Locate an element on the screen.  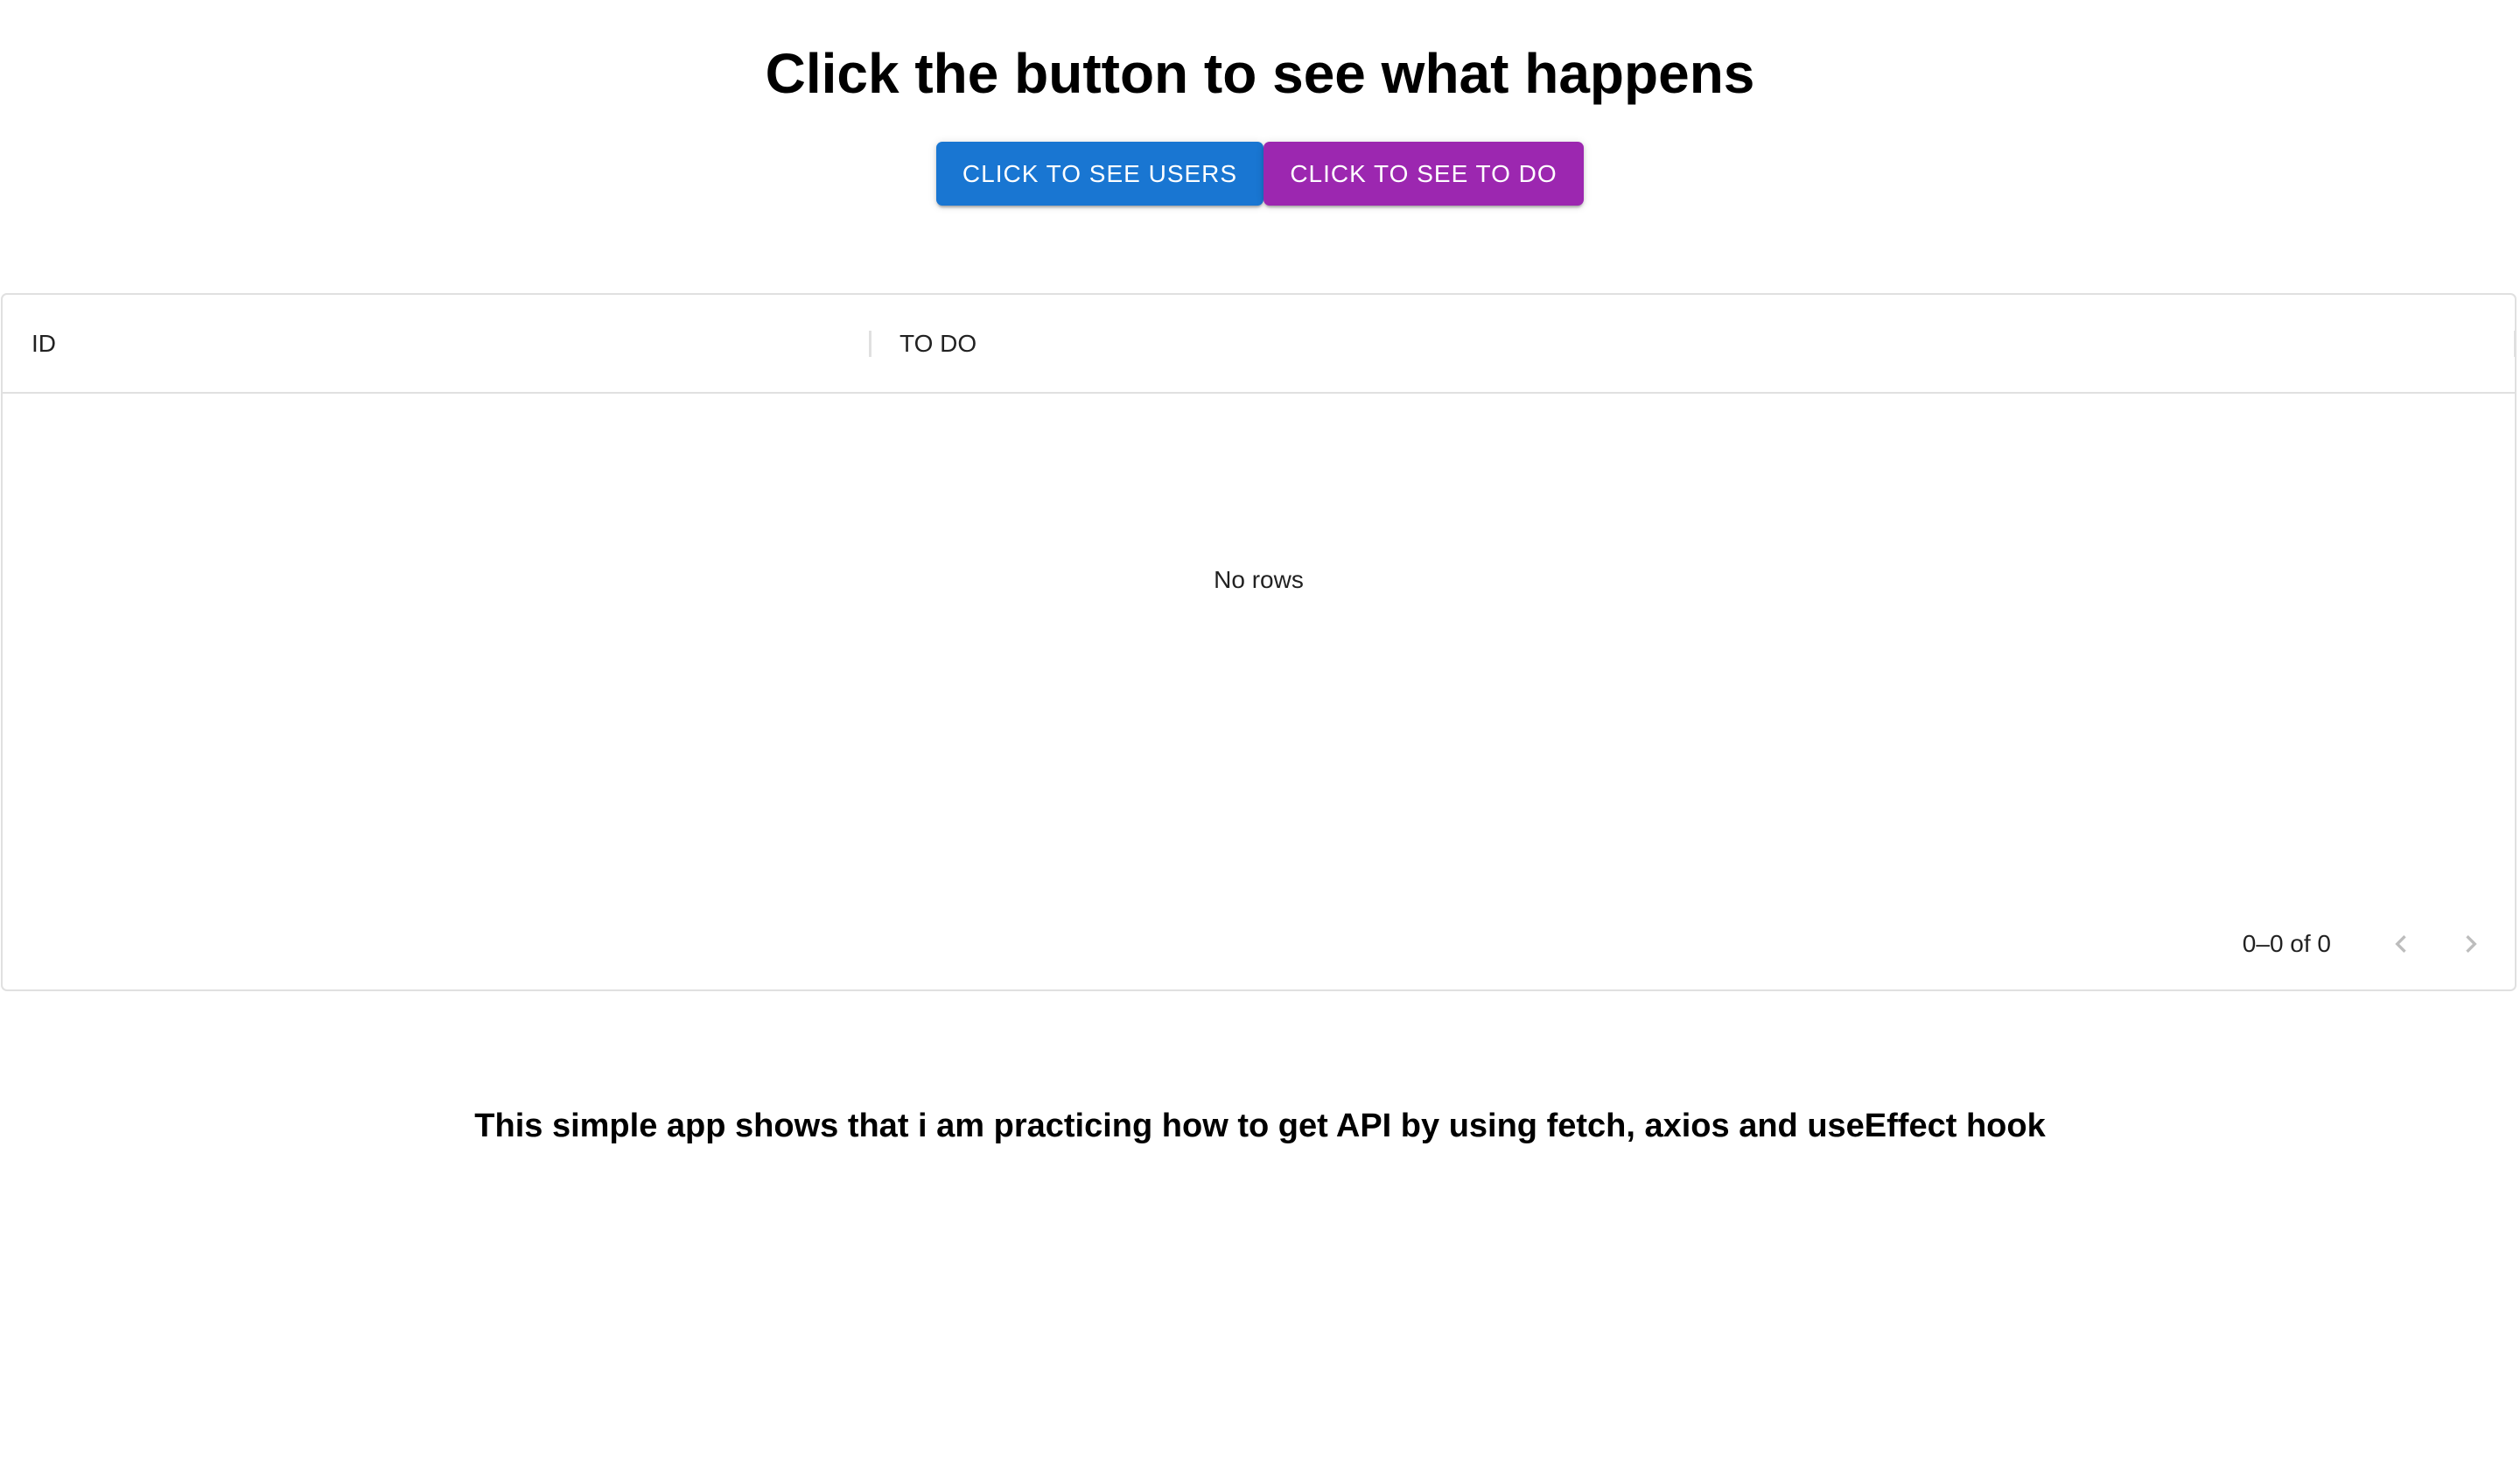
empty-message: No rows is located at coordinates (1259, 579).